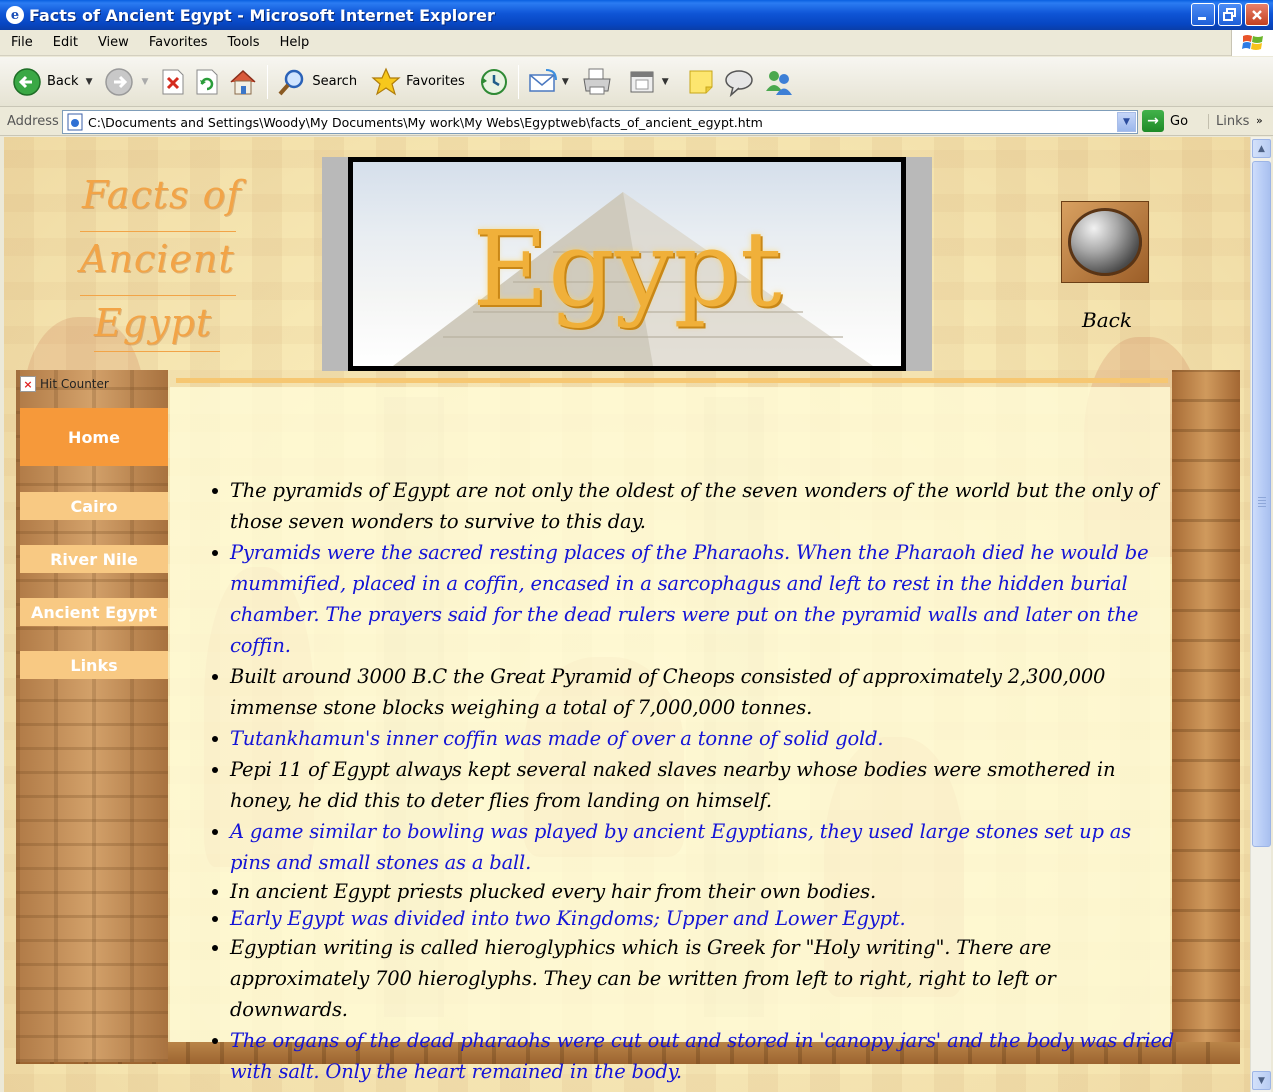 The height and width of the screenshot is (1092, 1273). I want to click on logo-word-ancient: Ancient, so click(157, 259).